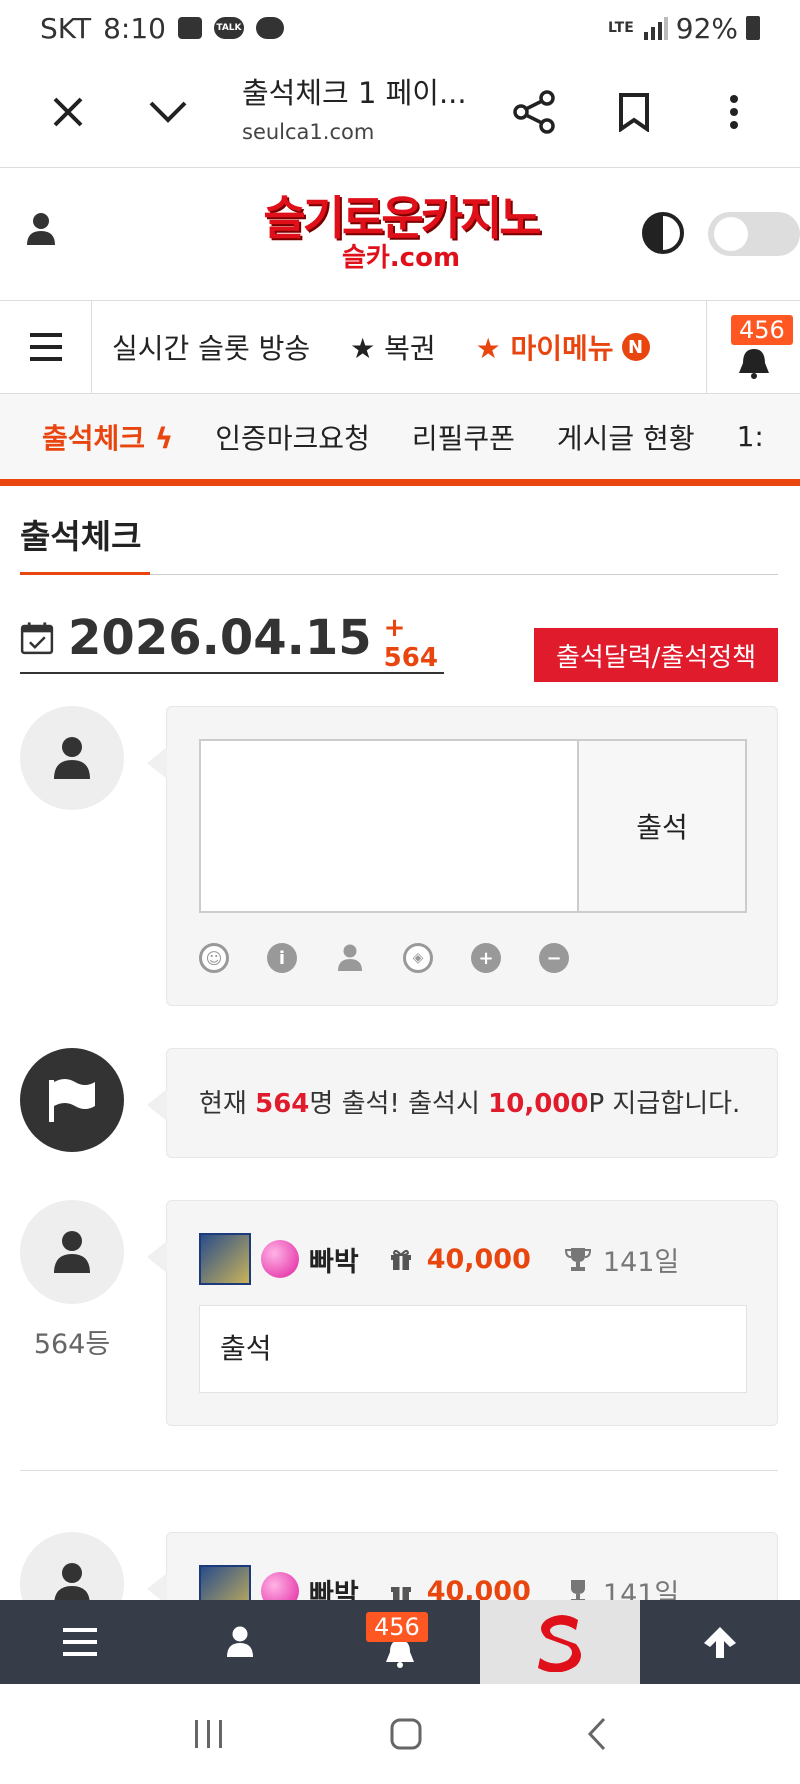 This screenshot has width=800, height=1784. What do you see at coordinates (626, 437) in the screenshot?
I see `subnav-item-post-status: 게시글 현황` at bounding box center [626, 437].